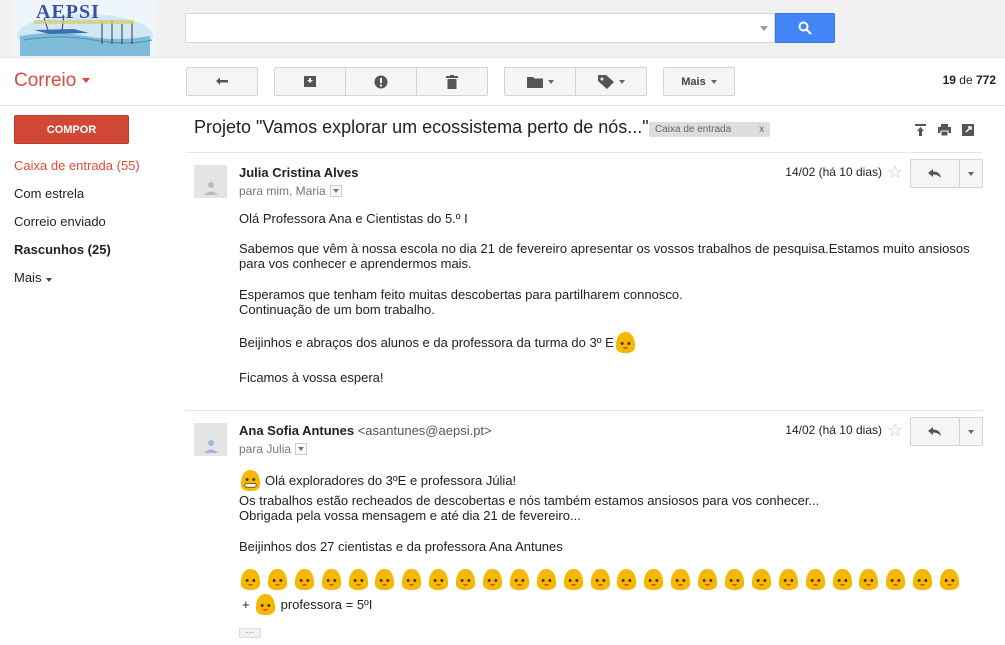  I want to click on exclamation-icon, so click(381, 81).